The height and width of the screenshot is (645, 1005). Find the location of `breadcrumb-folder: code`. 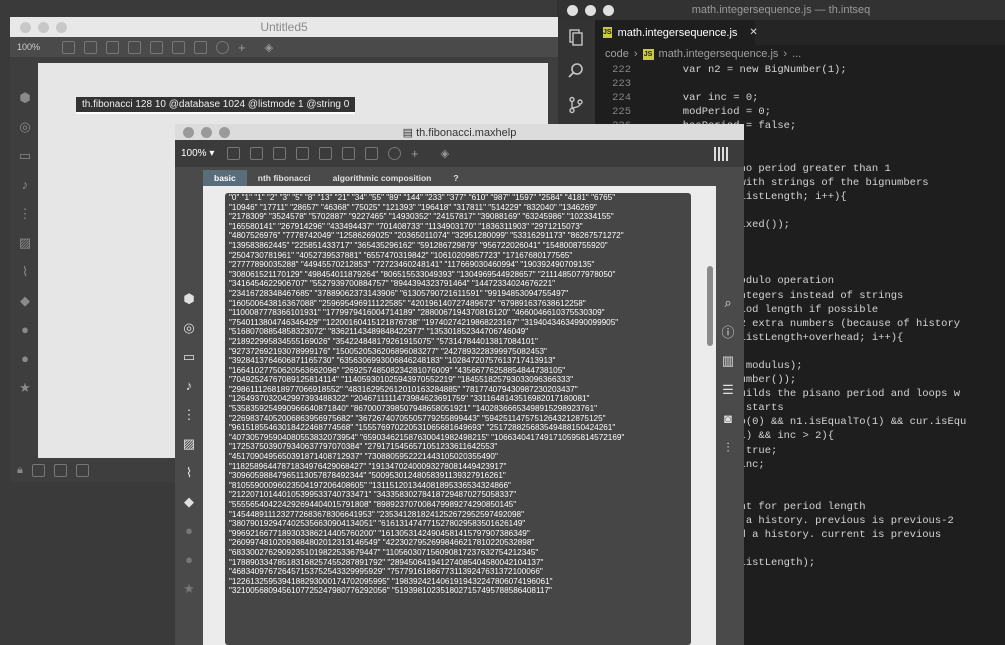

breadcrumb-folder: code is located at coordinates (617, 54).